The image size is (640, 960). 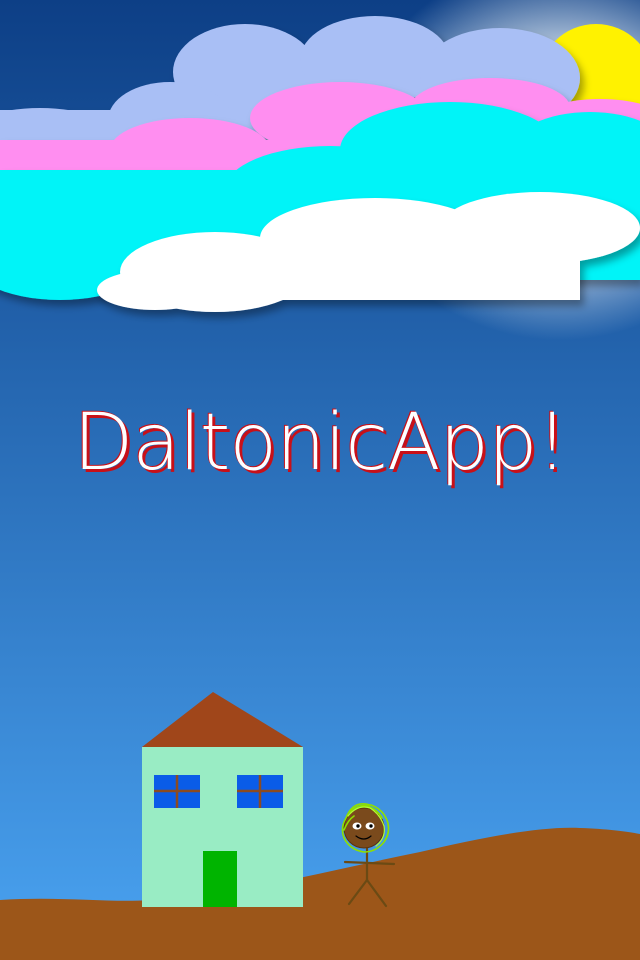 What do you see at coordinates (260, 791) in the screenshot?
I see `house-window-right` at bounding box center [260, 791].